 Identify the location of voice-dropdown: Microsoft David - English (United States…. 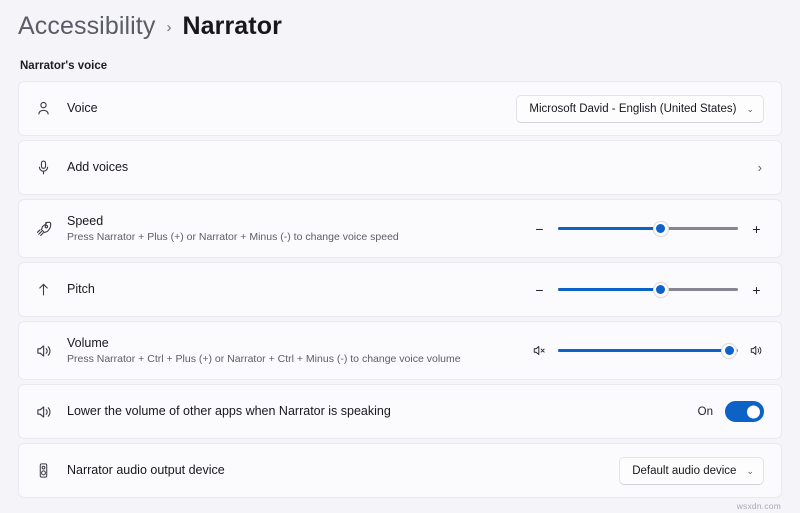
(640, 108).